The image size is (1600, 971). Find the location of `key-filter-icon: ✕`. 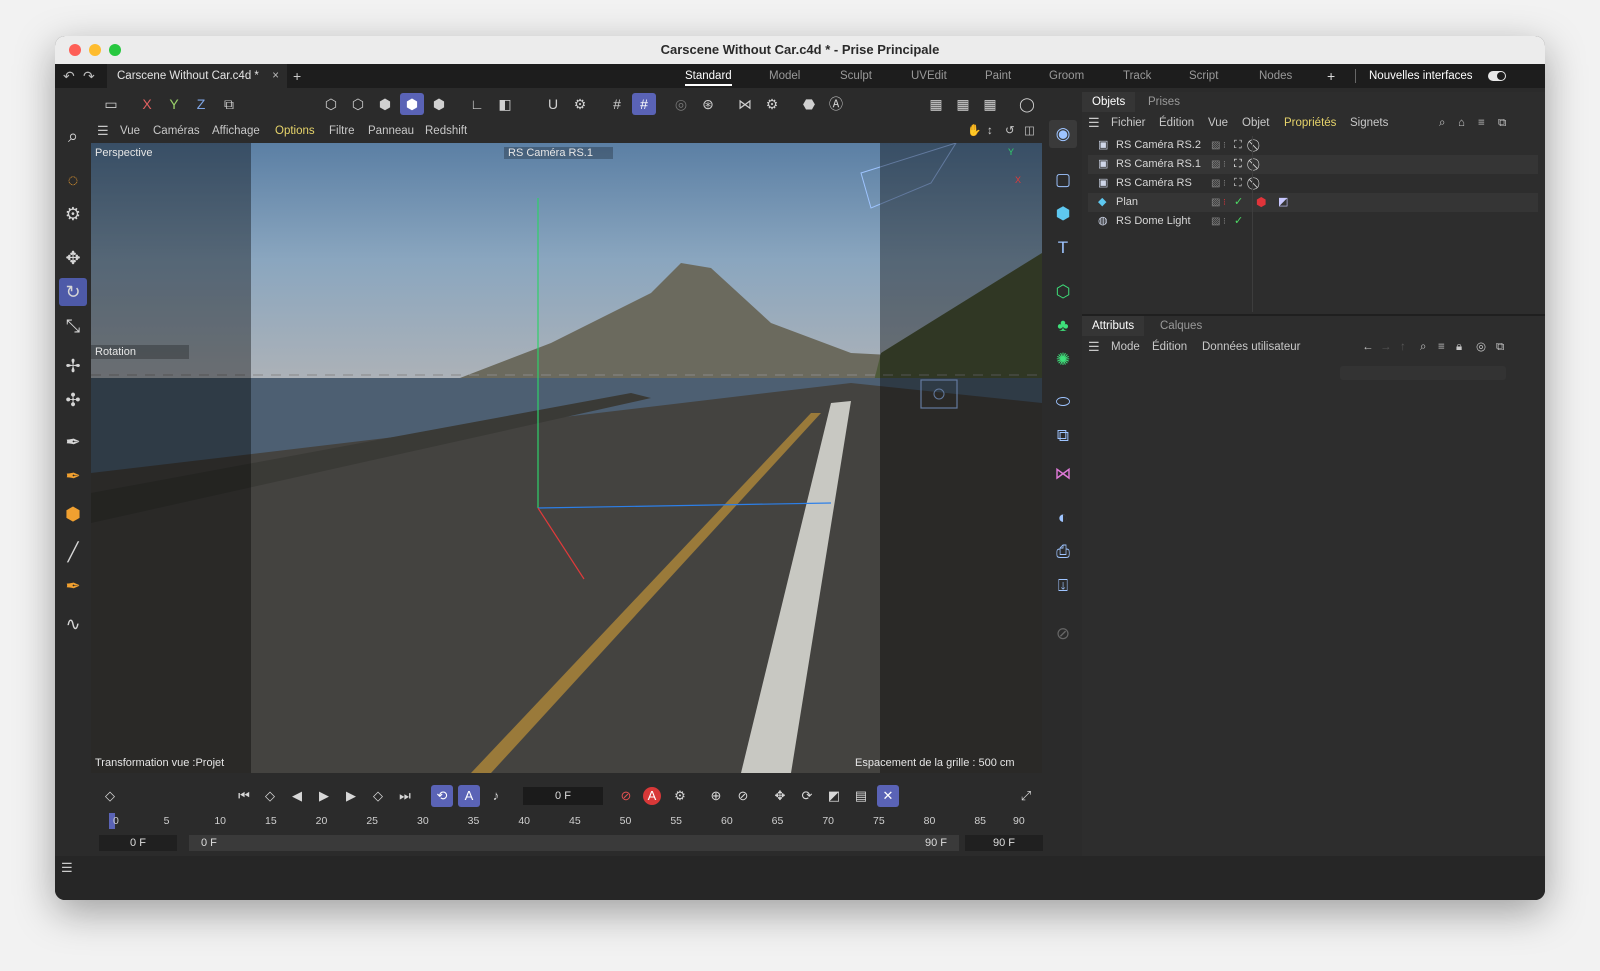

key-filter-icon: ✕ is located at coordinates (888, 796).